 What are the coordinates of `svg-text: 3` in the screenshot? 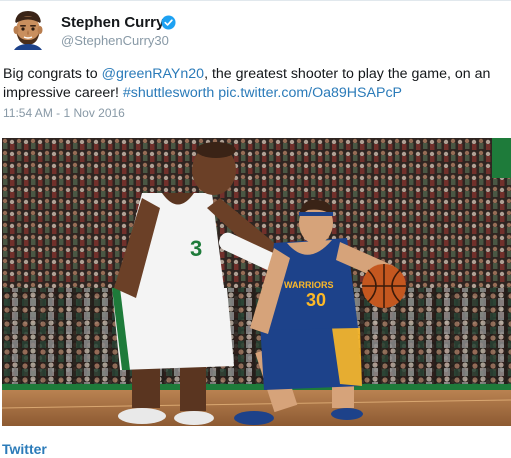 It's located at (196, 248).